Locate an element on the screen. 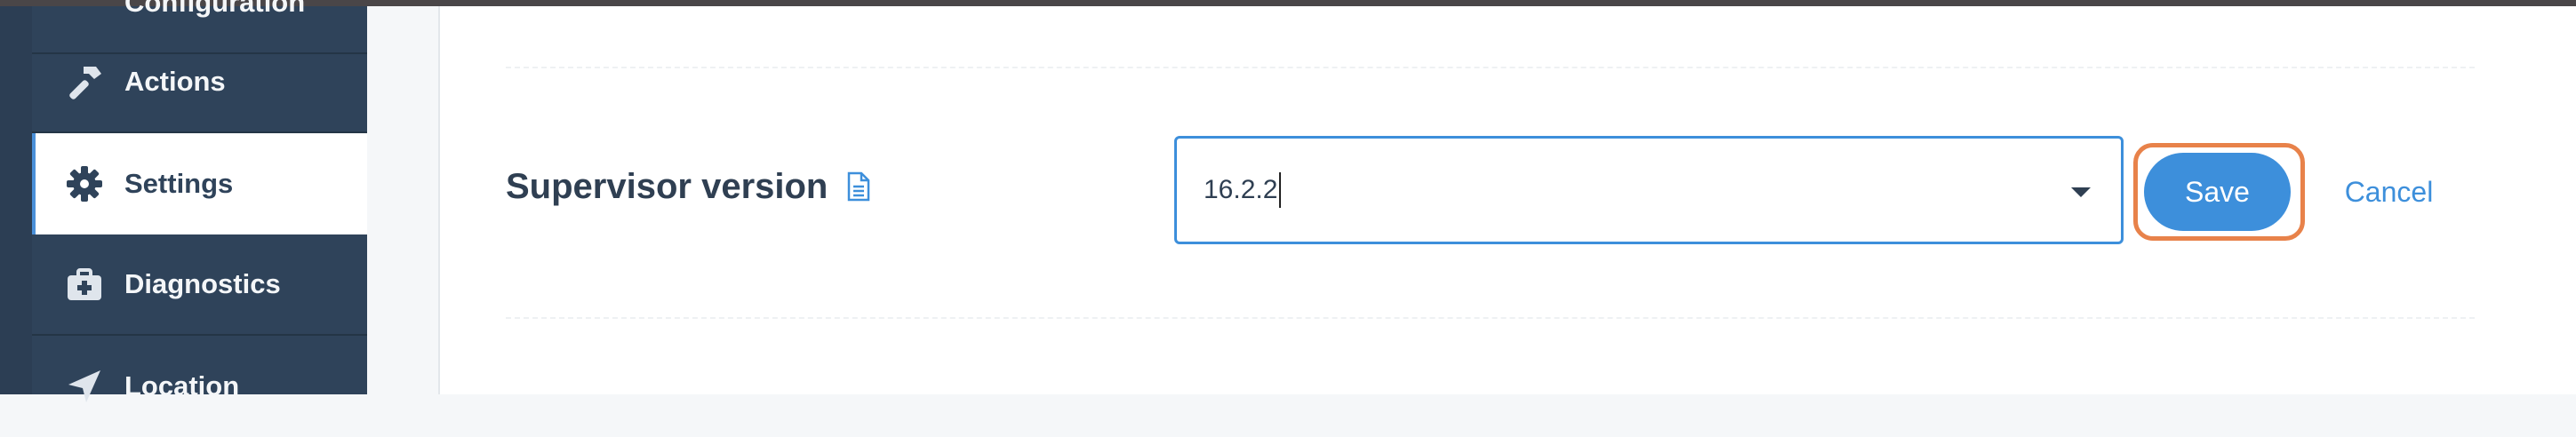 The width and height of the screenshot is (2576, 437). cancel-link: Cancel is located at coordinates (2389, 192).